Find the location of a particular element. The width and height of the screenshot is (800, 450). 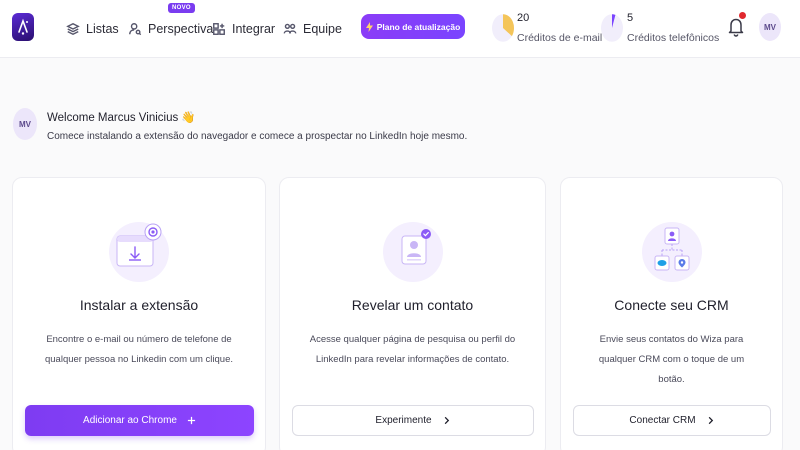

new-badge: NOVO is located at coordinates (181, 8).